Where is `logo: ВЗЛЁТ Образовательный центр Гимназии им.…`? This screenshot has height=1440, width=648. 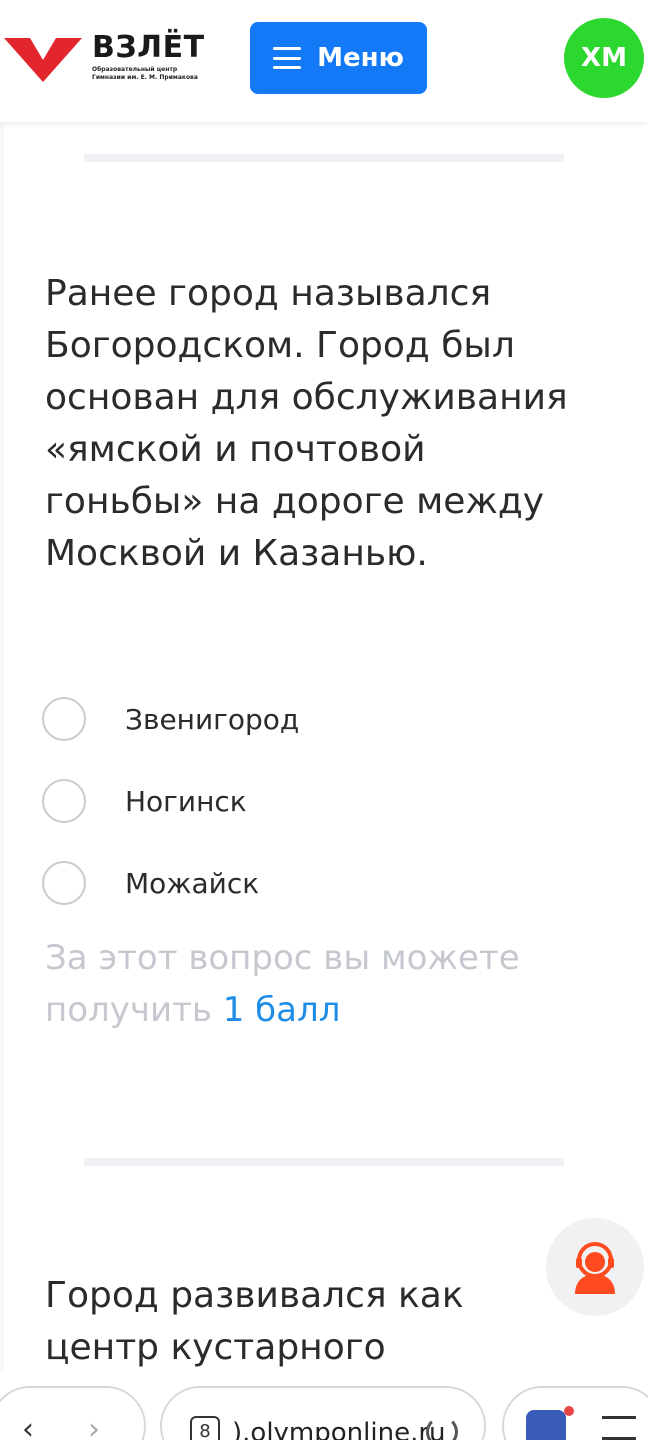 logo: ВЗЛЁТ Образовательный центр Гимназии им.… is located at coordinates (104, 60).